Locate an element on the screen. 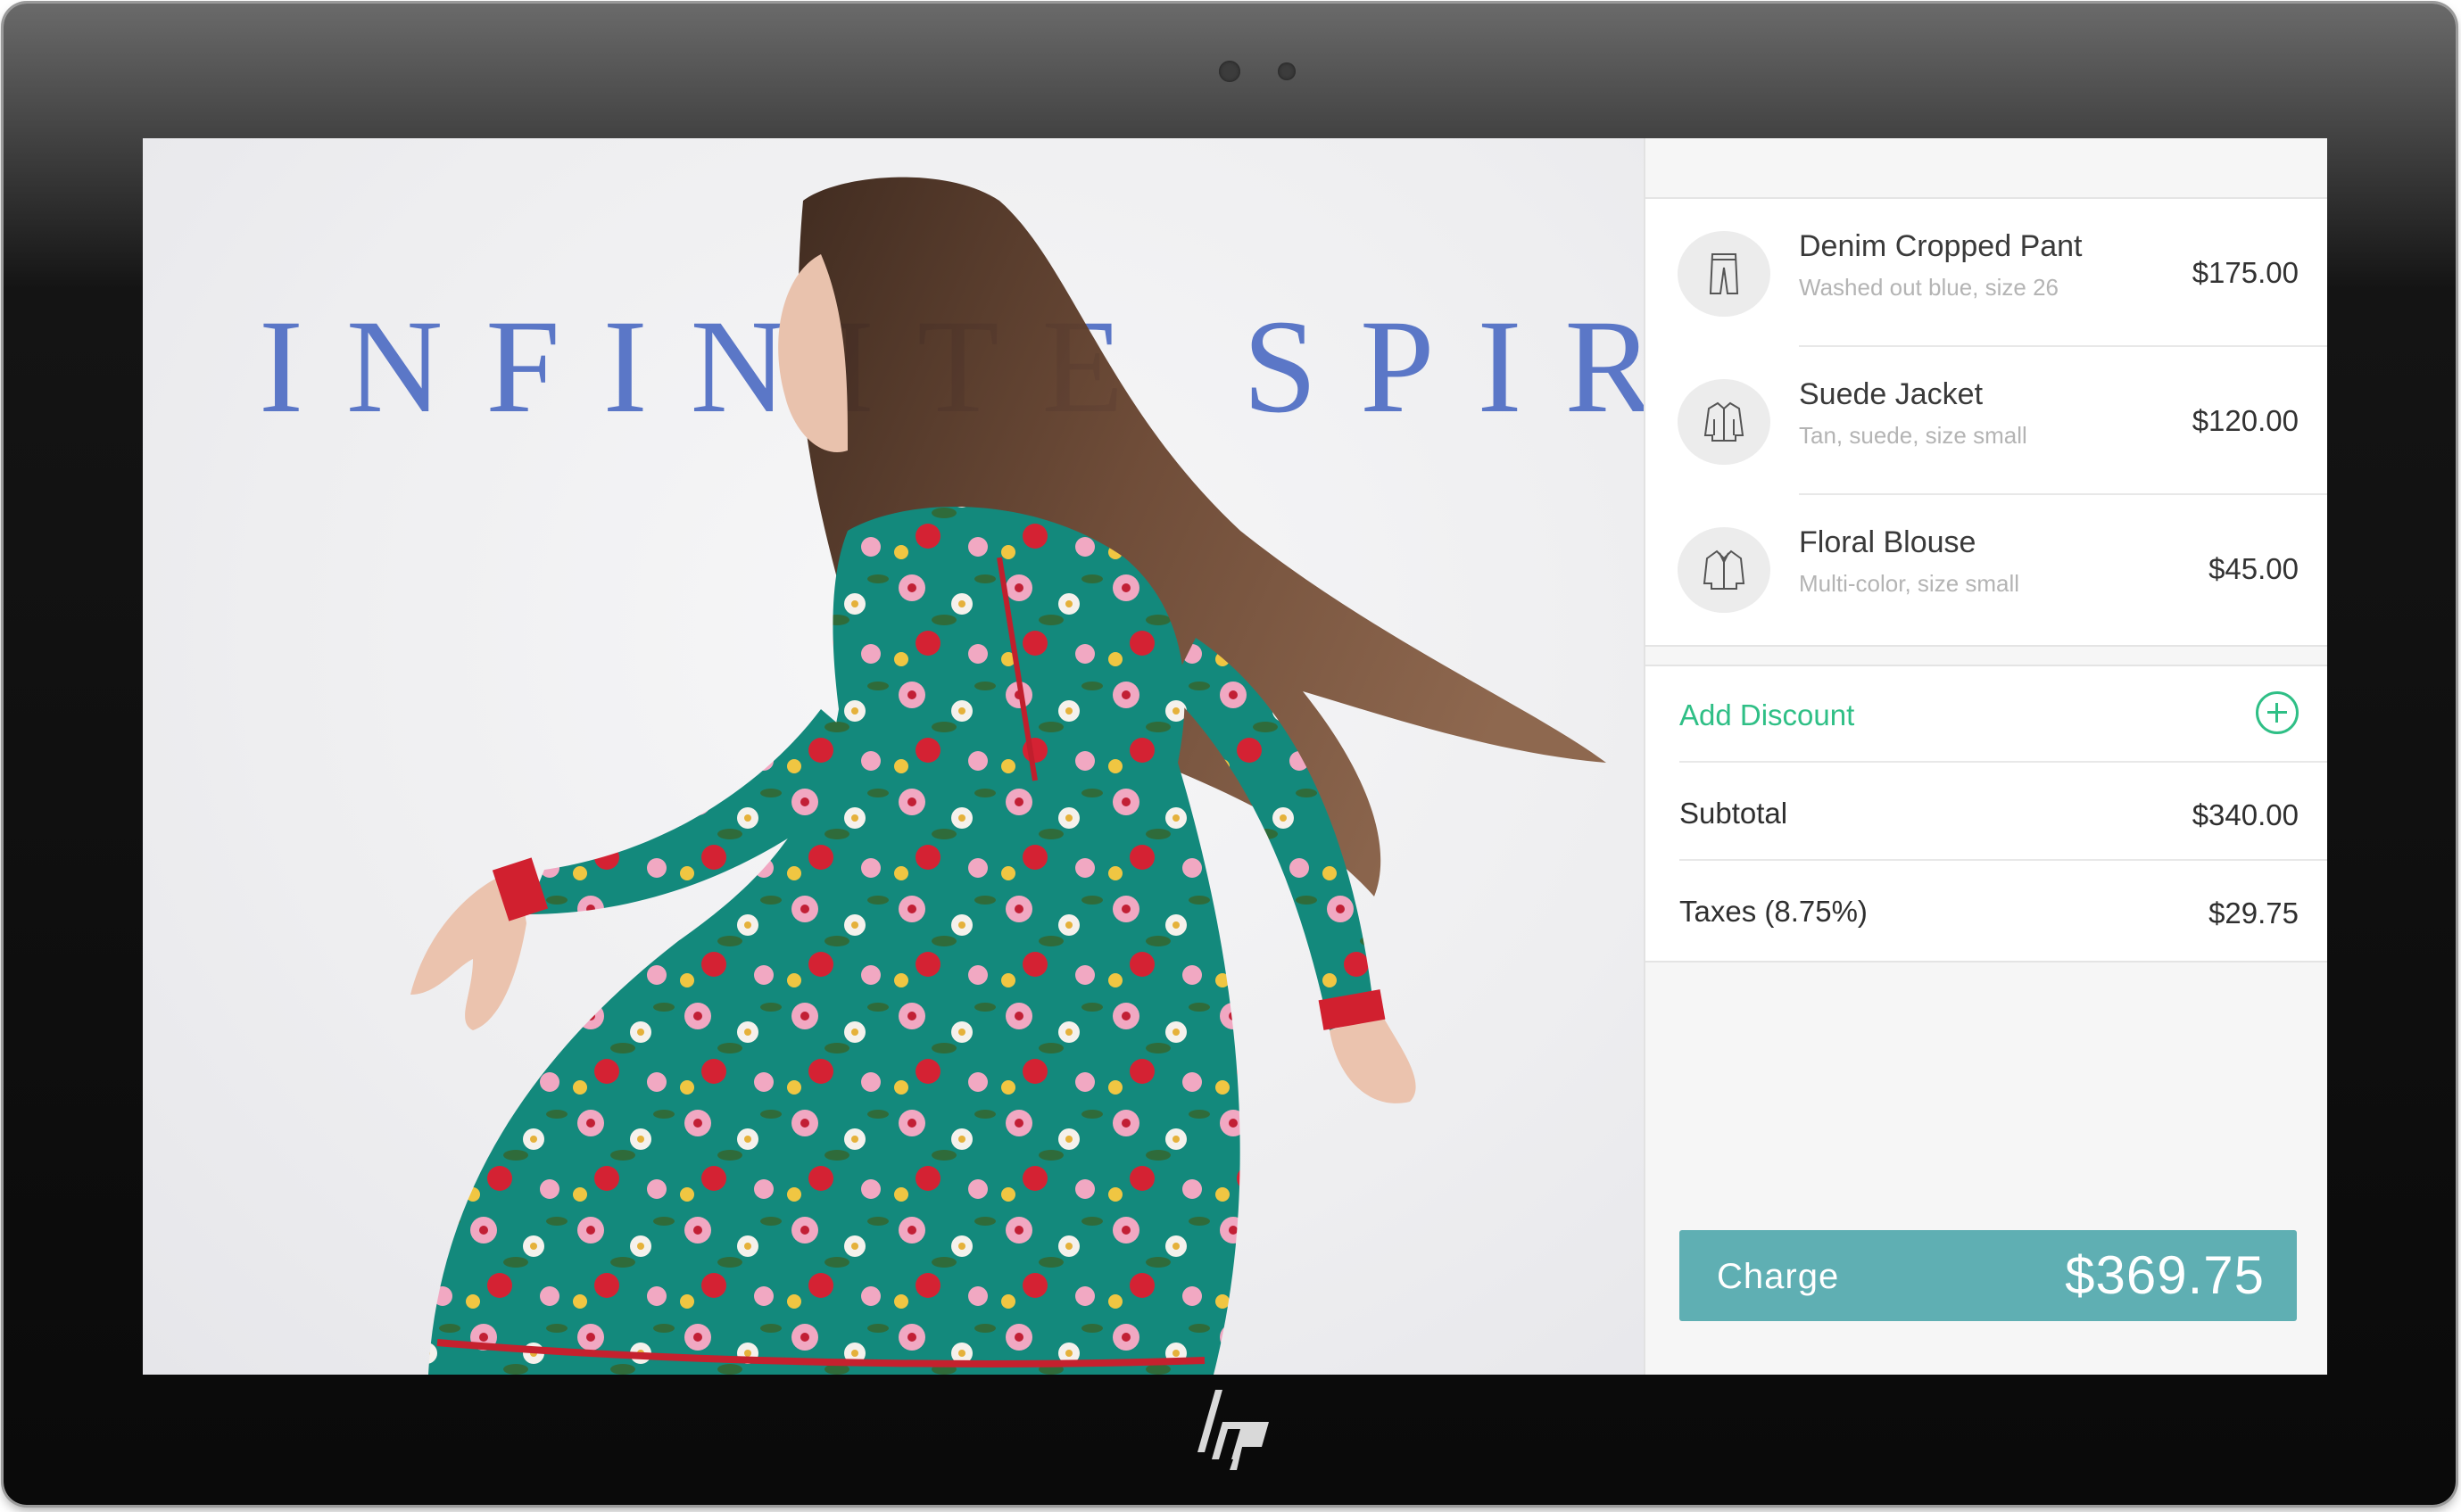  taxes-value: $29.75 is located at coordinates (2253, 913).